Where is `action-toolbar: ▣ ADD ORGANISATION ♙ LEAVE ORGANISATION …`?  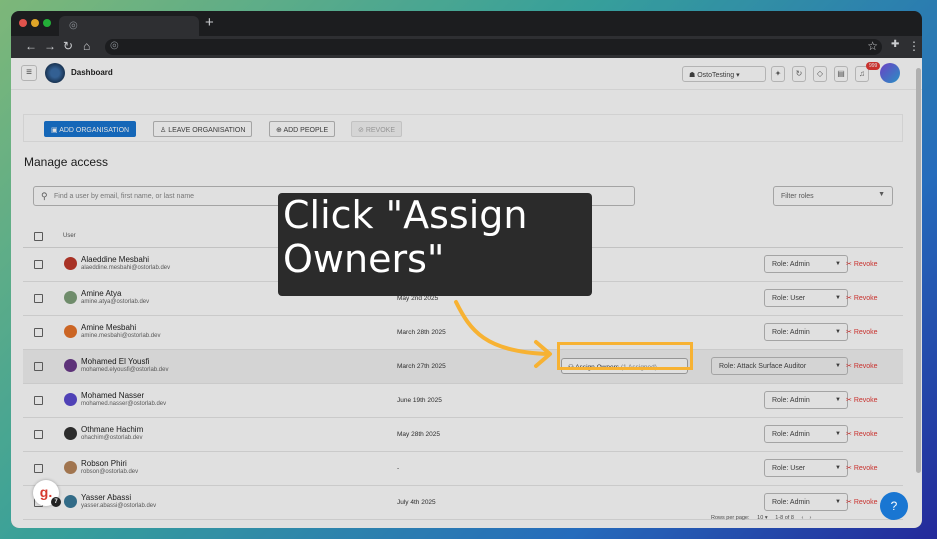 action-toolbar: ▣ ADD ORGANISATION ♙ LEAVE ORGANISATION … is located at coordinates (463, 128).